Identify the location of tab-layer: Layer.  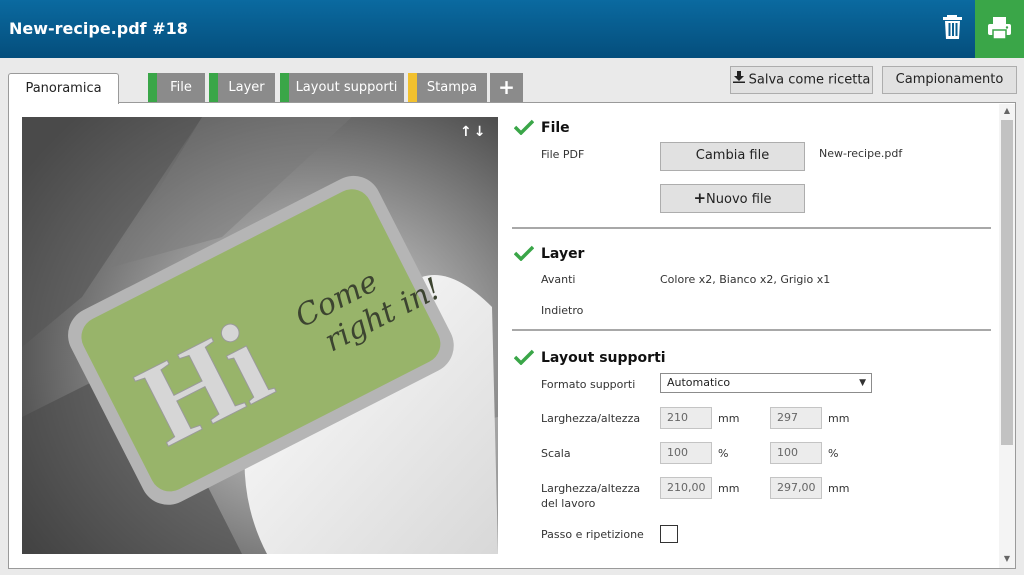
(242, 87).